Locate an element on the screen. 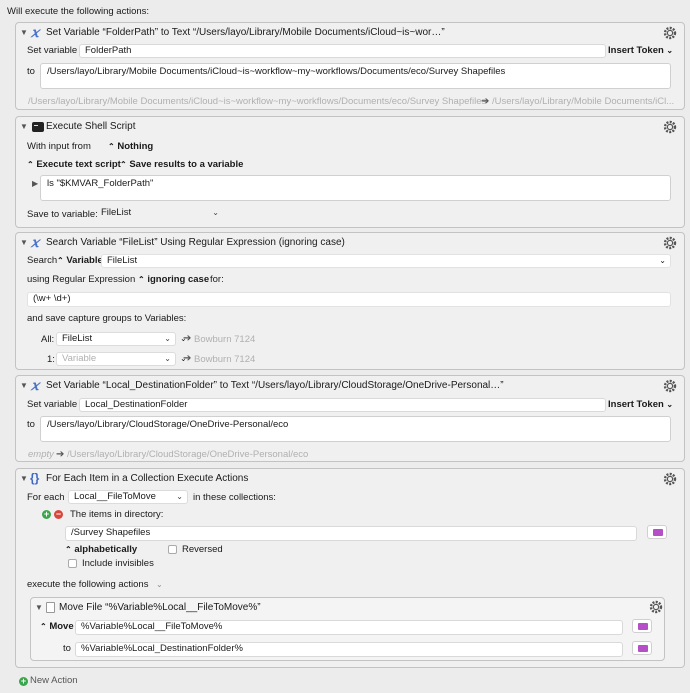 The width and height of the screenshot is (690, 693). save-mode-popup: ⌃ Save results to a variable is located at coordinates (181, 165).